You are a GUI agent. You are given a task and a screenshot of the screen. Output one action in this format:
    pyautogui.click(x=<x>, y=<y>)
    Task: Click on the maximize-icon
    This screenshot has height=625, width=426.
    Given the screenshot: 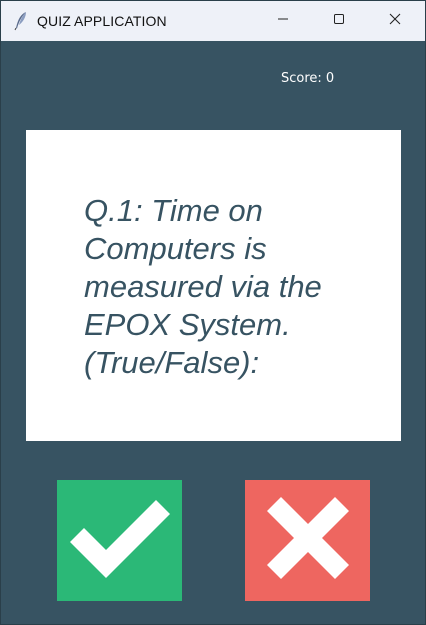 What is the action you would take?
    pyautogui.click(x=339, y=21)
    